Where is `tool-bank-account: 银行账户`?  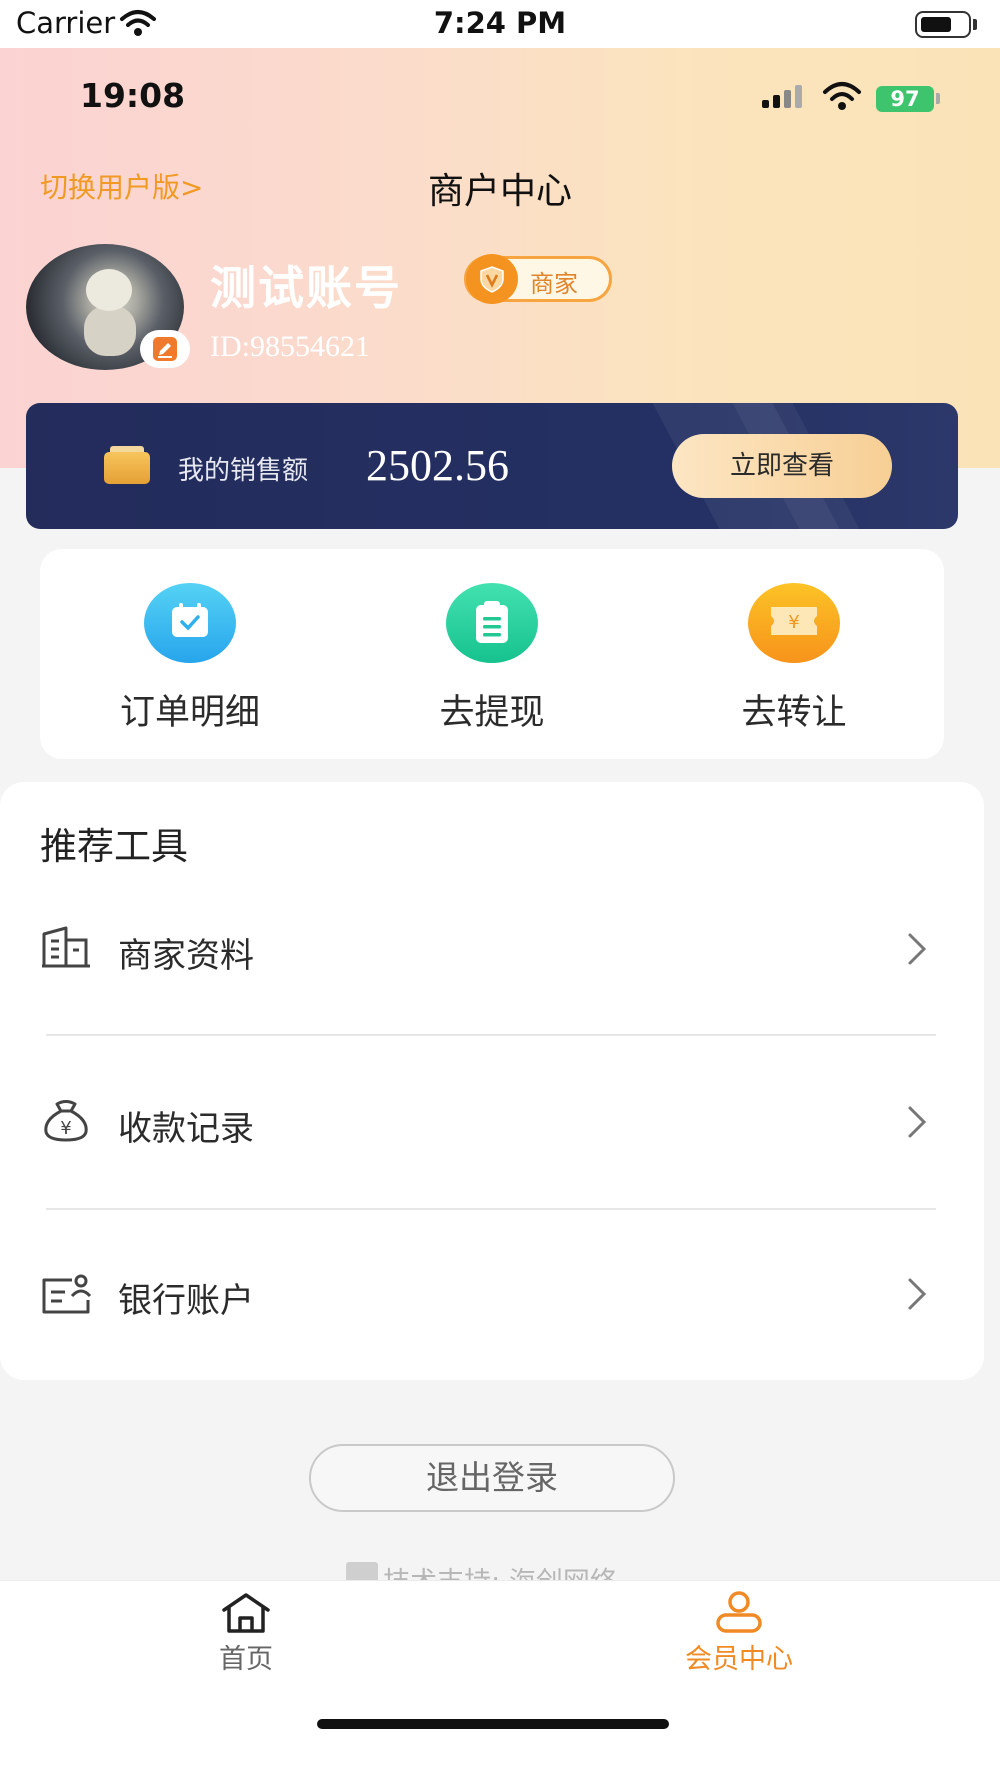
tool-bank-account: 银行账户 is located at coordinates (186, 1297).